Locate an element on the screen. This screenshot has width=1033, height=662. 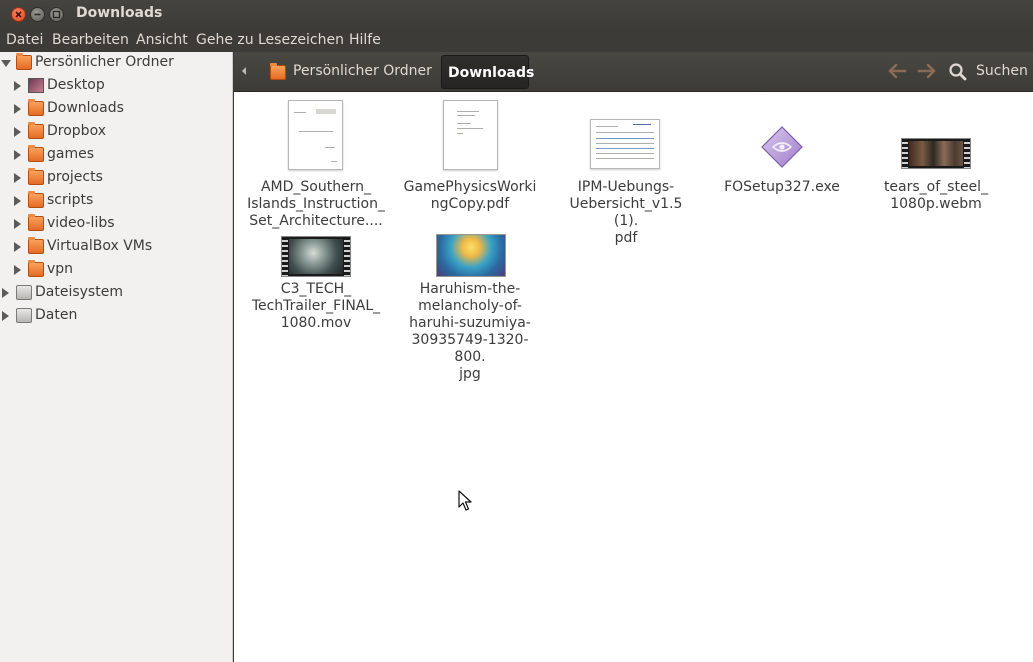
forward-arrow-icon is located at coordinates (927, 71).